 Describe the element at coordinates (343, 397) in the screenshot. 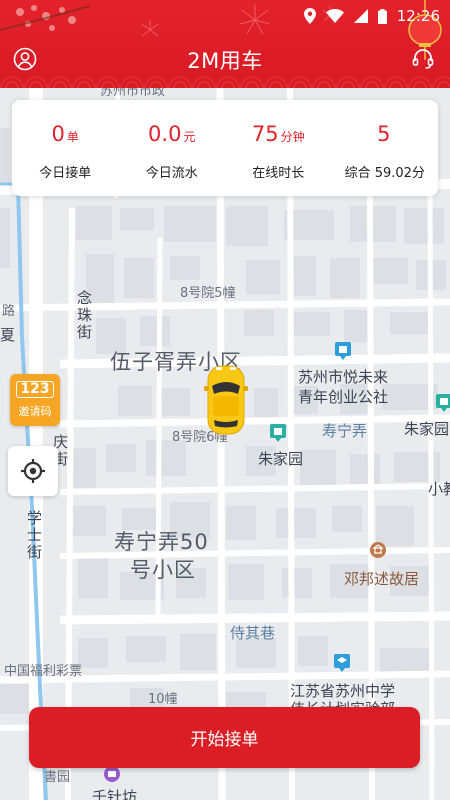

I see `map-label: 青年创业公社` at that location.